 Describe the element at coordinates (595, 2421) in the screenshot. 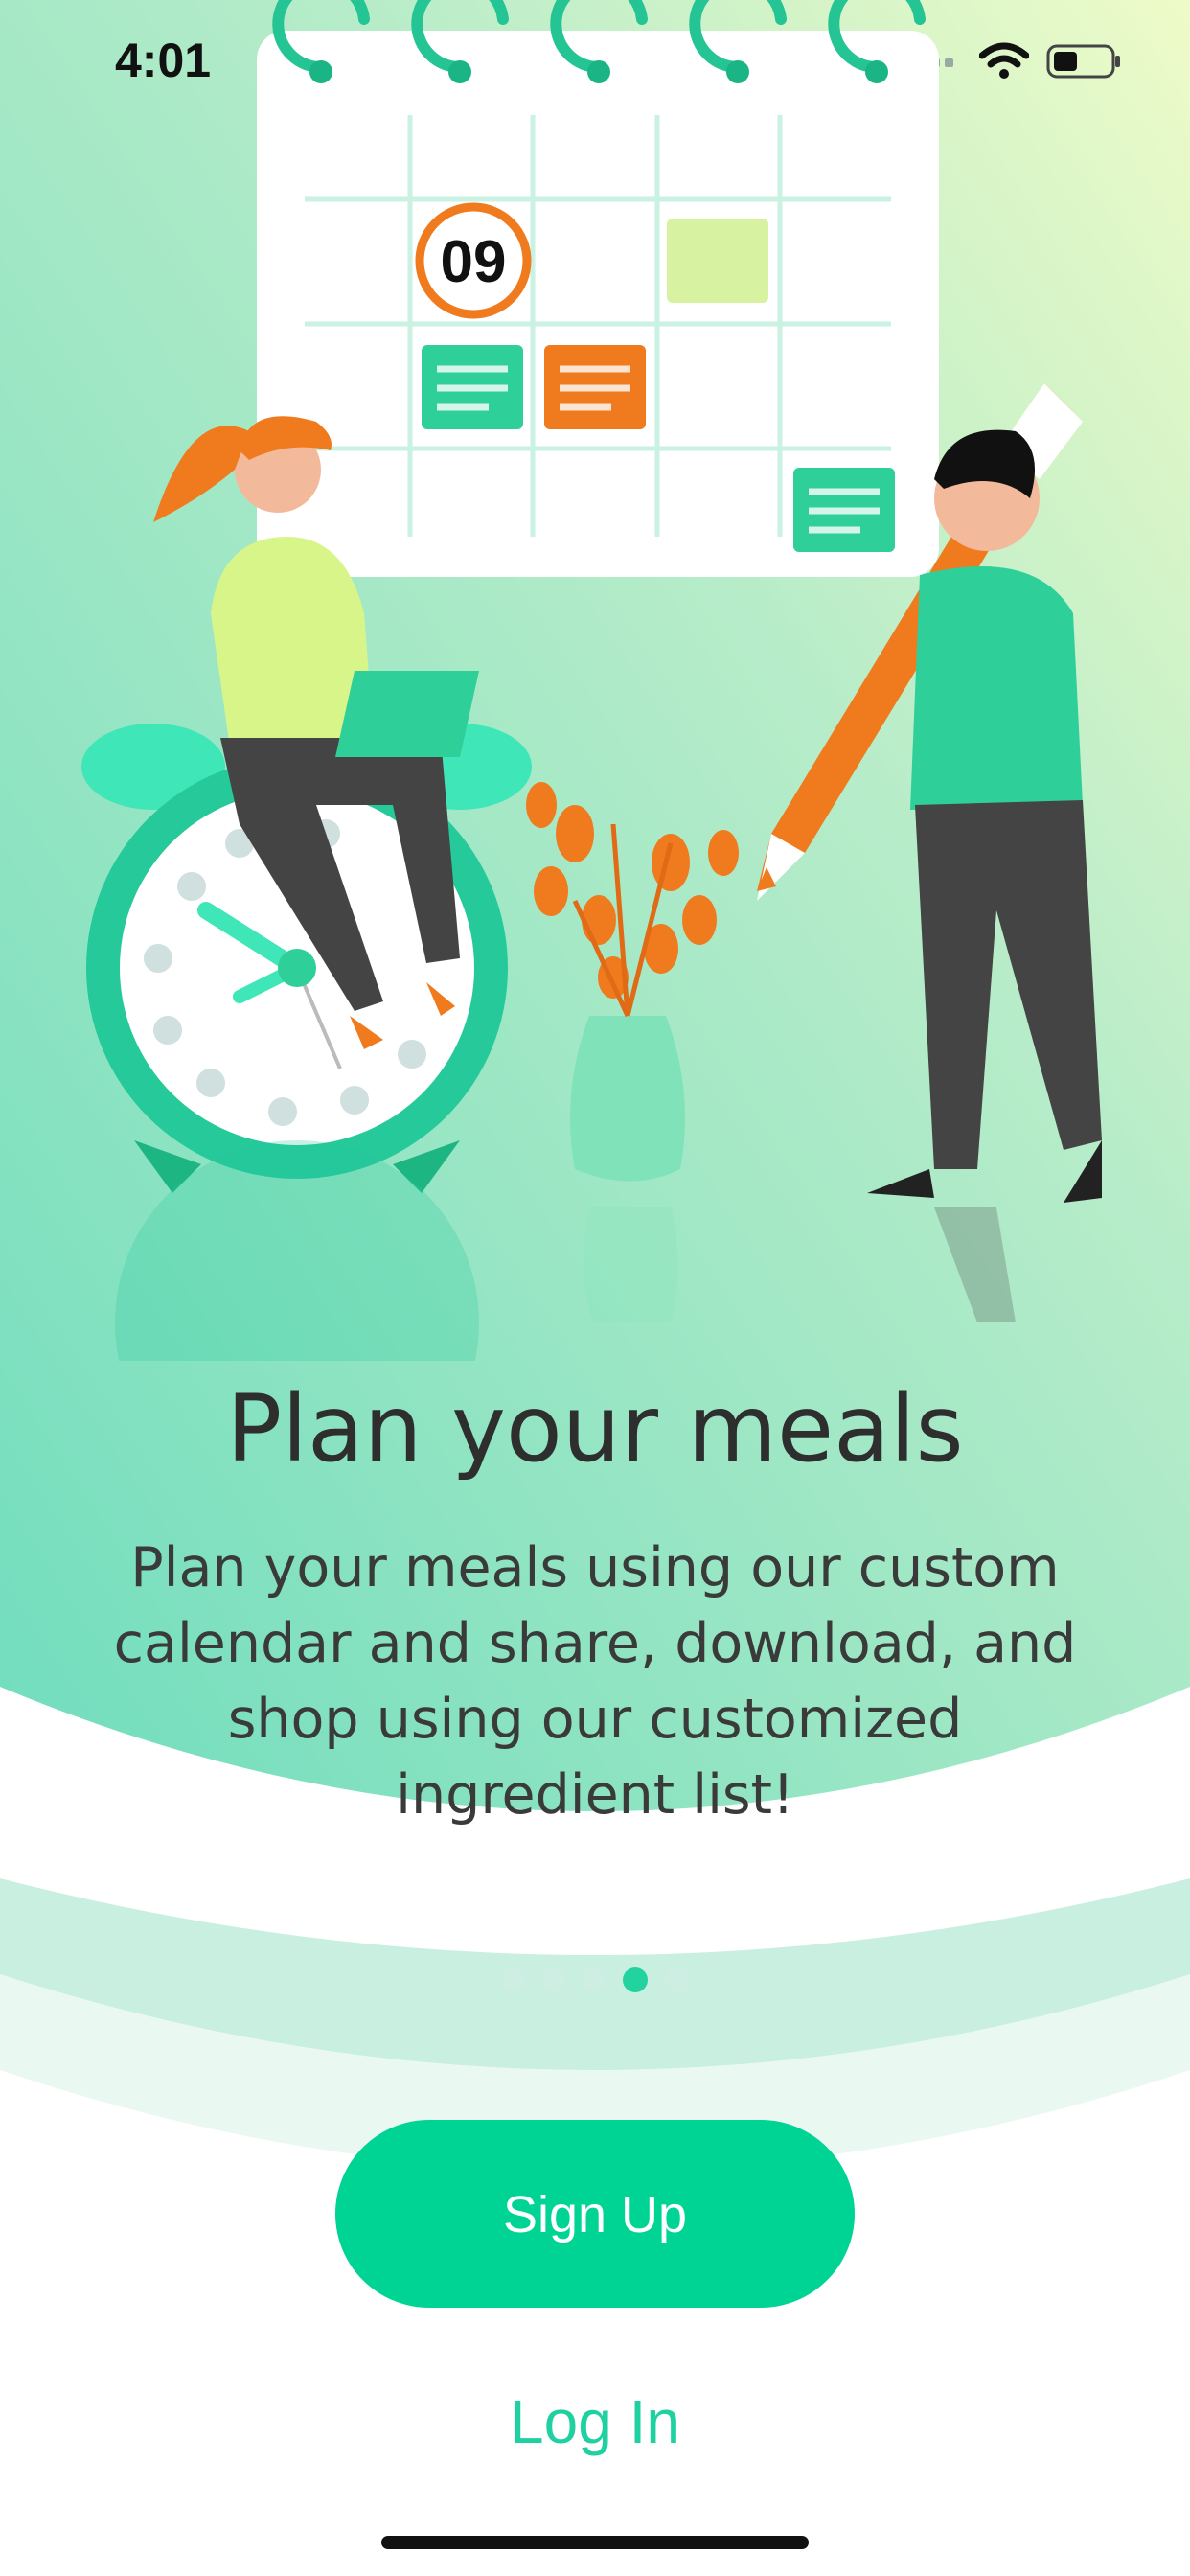

I see `log-in-link: Log In` at that location.